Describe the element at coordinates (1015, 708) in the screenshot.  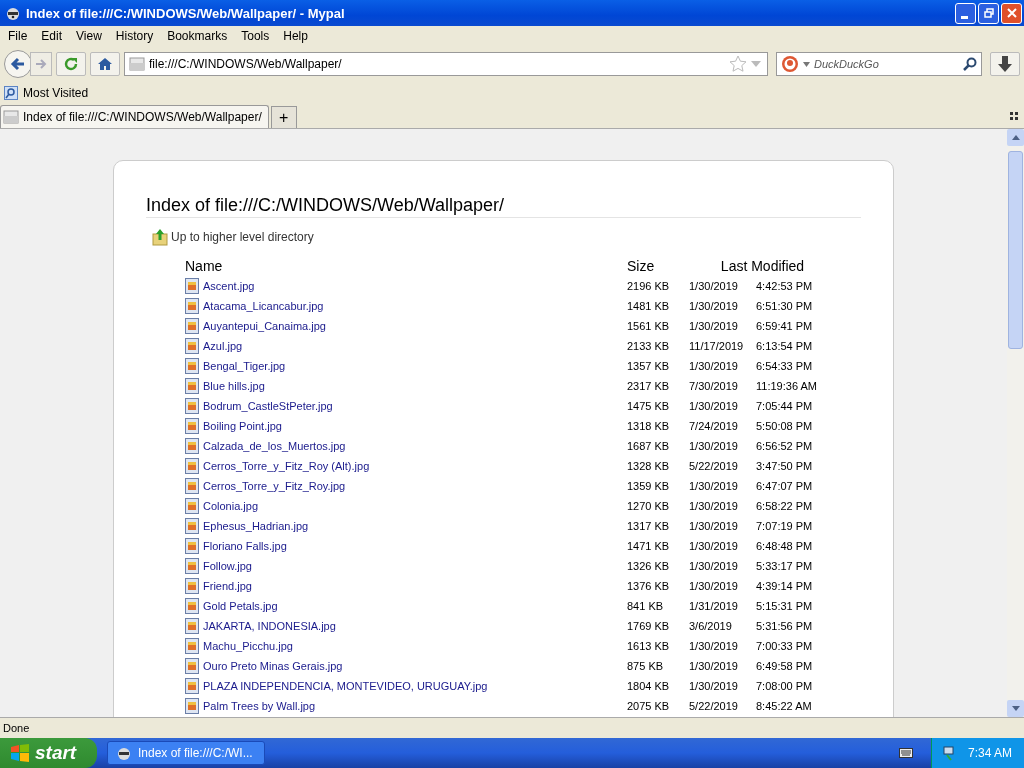
I see `scroll-down-icon` at that location.